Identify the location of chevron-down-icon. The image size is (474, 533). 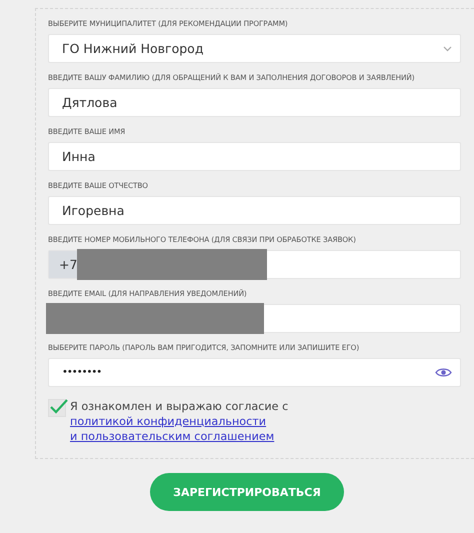
(447, 49).